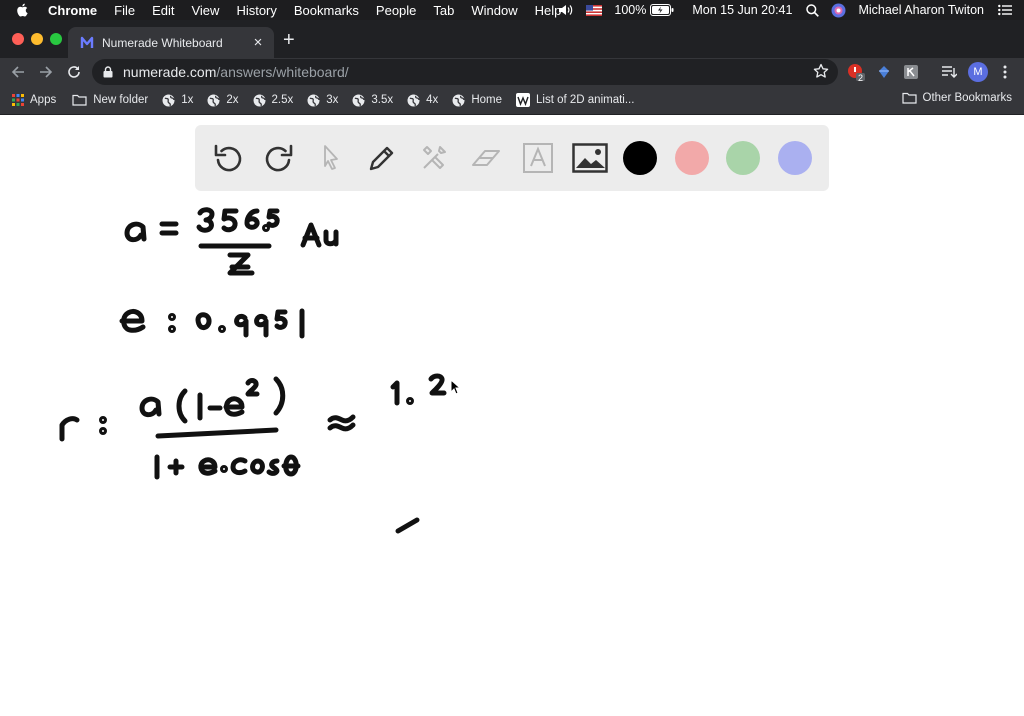  What do you see at coordinates (162, 42) in the screenshot?
I see `tab-title: Numerade Whiteboard` at bounding box center [162, 42].